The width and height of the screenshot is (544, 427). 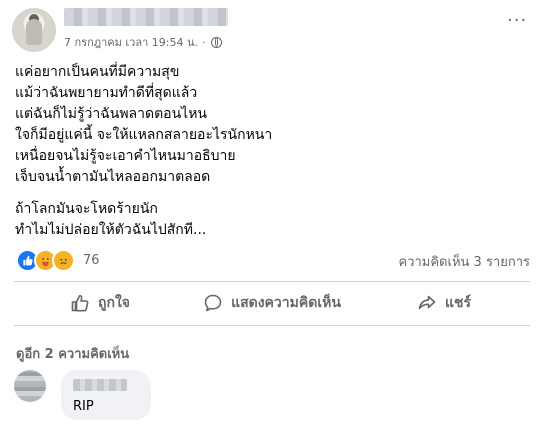 I want to click on comment-icon, so click(x=213, y=303).